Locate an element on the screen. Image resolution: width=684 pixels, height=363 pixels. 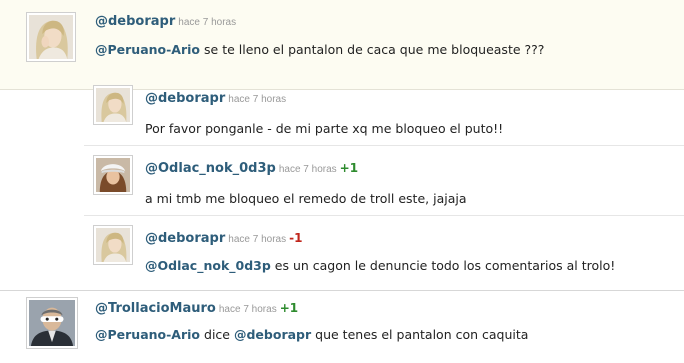
avatar-man-masked-icon is located at coordinates (52, 323).